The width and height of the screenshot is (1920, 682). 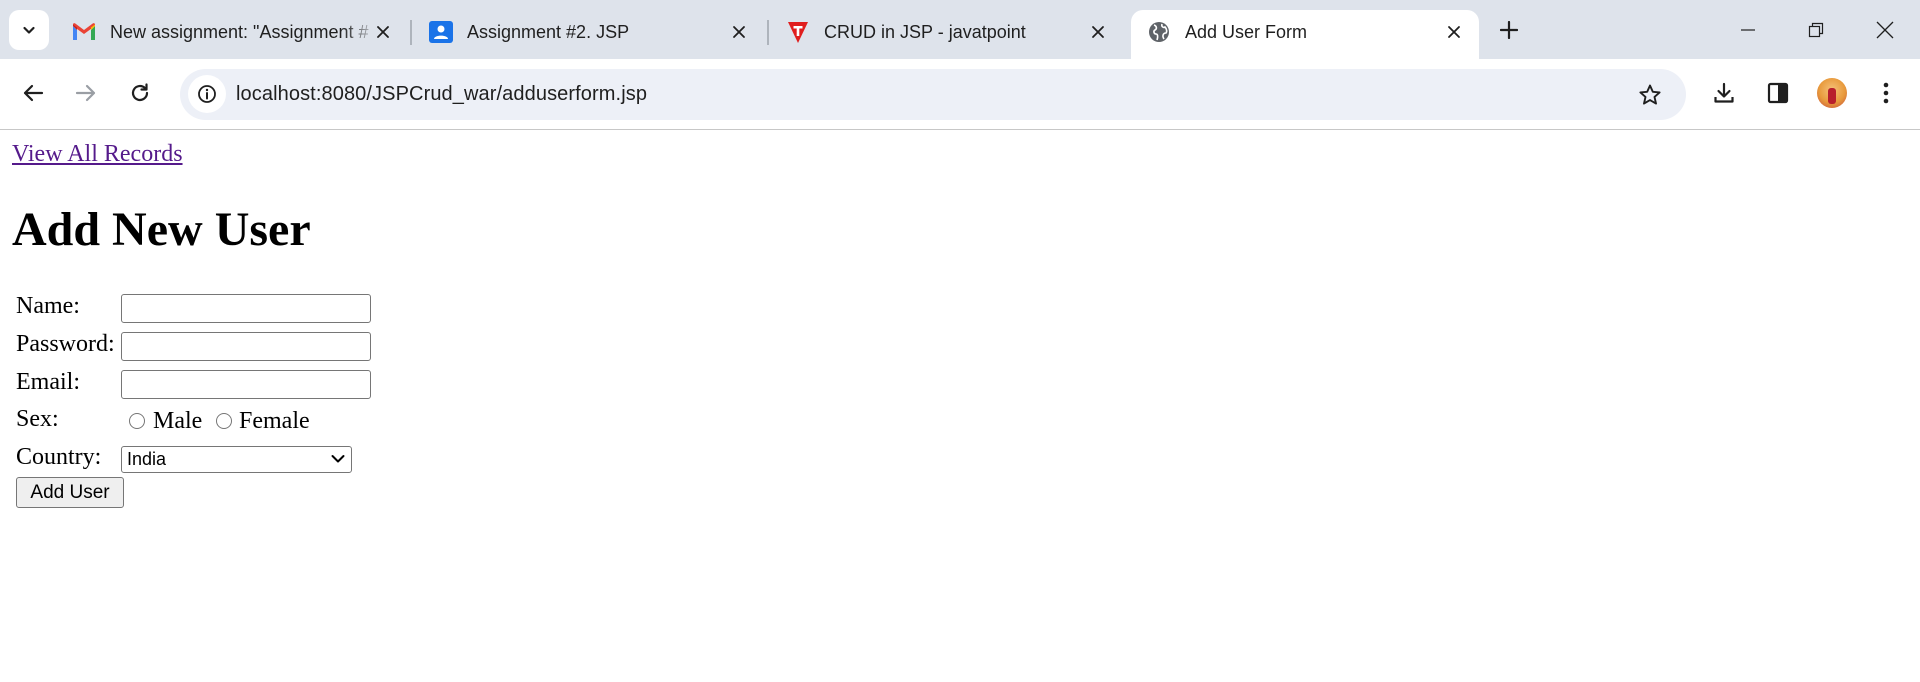 I want to click on forward-button, so click(x=86, y=93).